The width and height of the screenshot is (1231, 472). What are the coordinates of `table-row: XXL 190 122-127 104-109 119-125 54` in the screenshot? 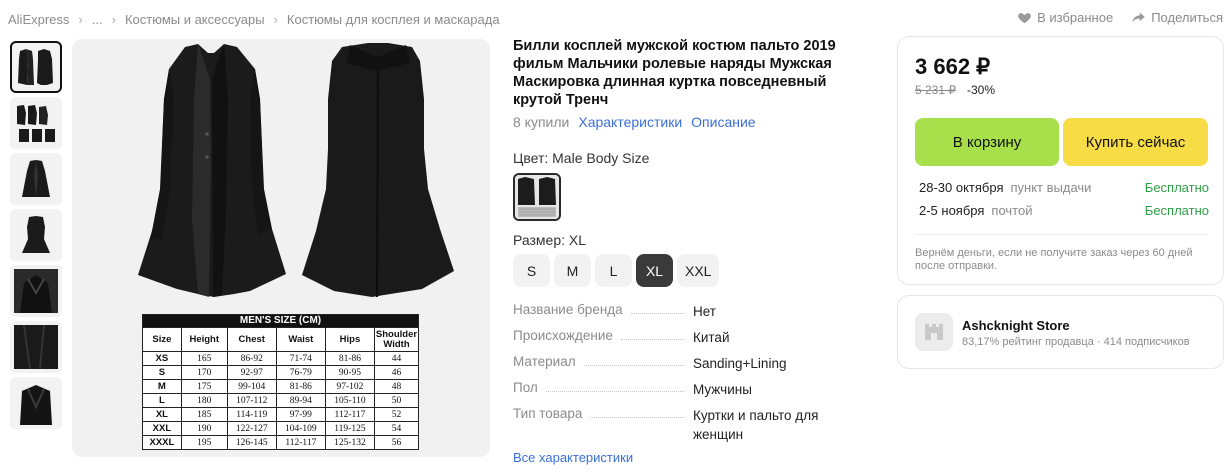 It's located at (280, 428).